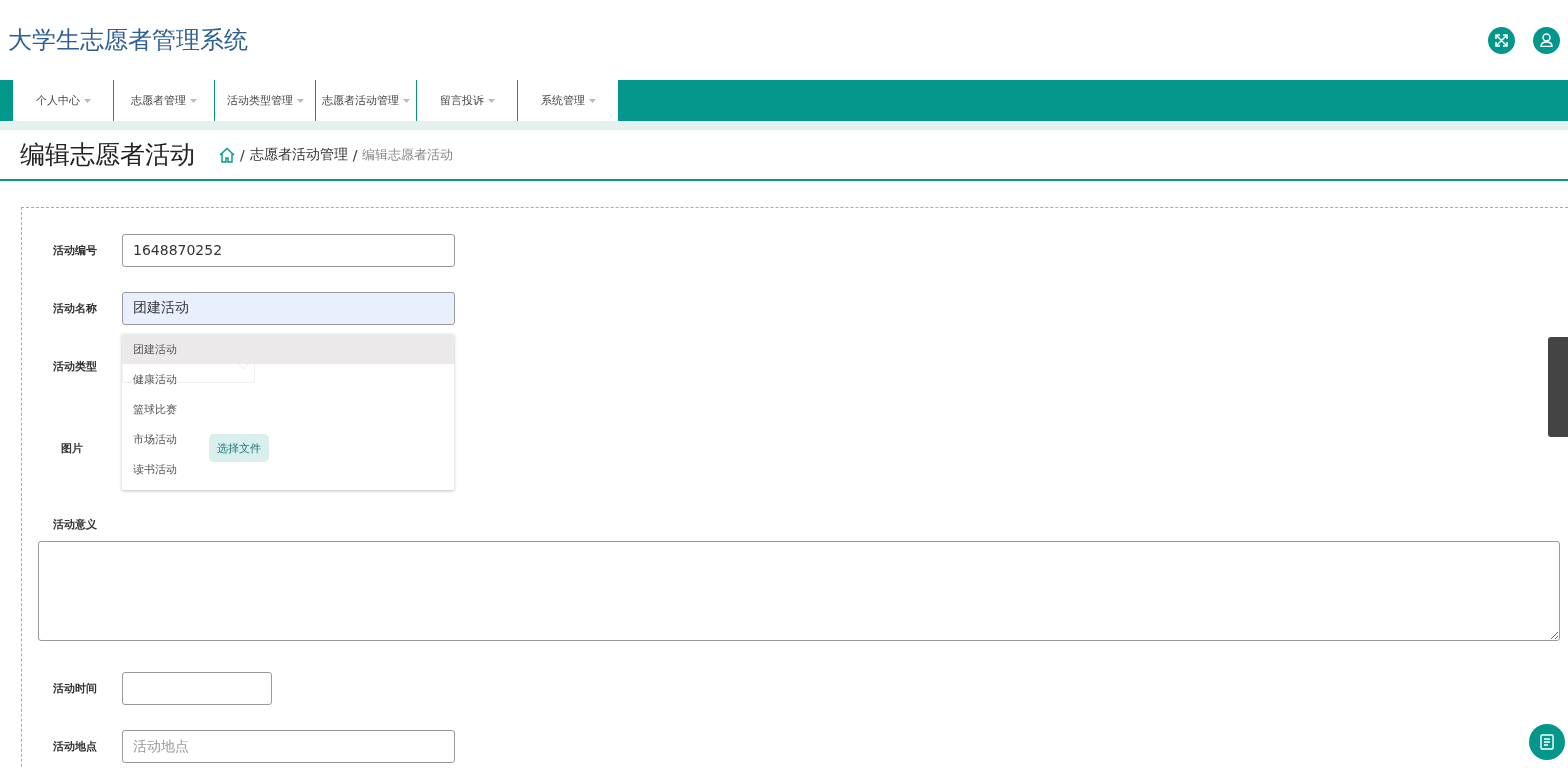 This screenshot has width=1568, height=768. I want to click on choose-file-button: 选择文件, so click(239, 448).